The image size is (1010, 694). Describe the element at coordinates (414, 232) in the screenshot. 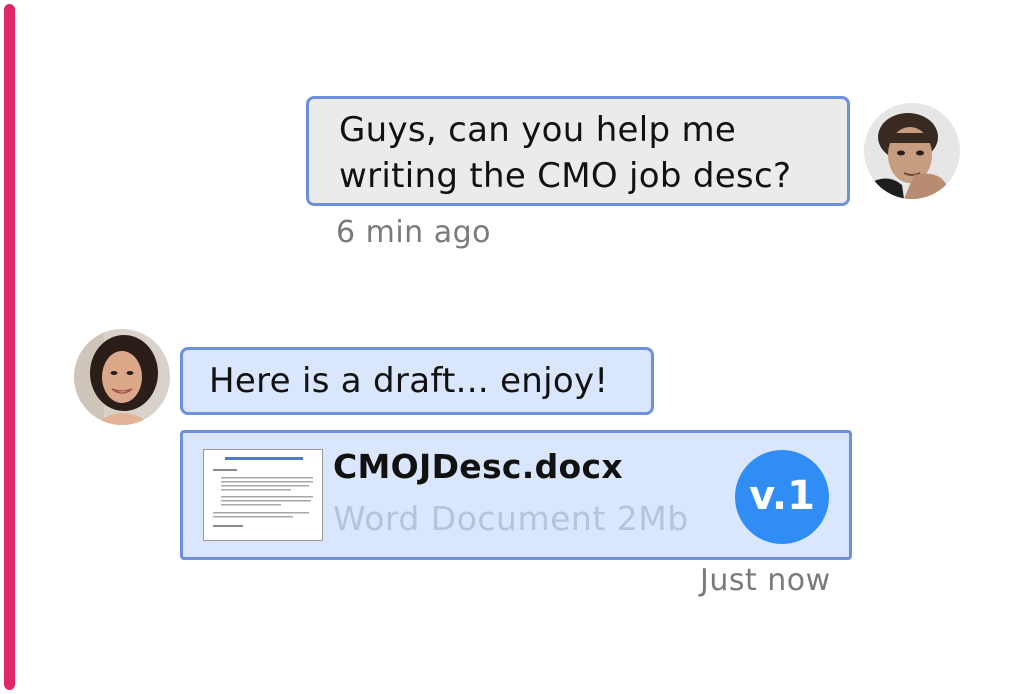

I see `message-timestamp: 6 min ago` at that location.